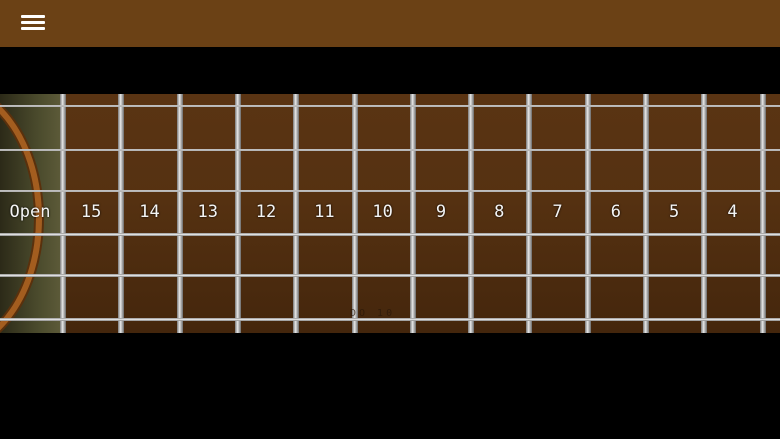  I want to click on fret-label: 12, so click(266, 212).